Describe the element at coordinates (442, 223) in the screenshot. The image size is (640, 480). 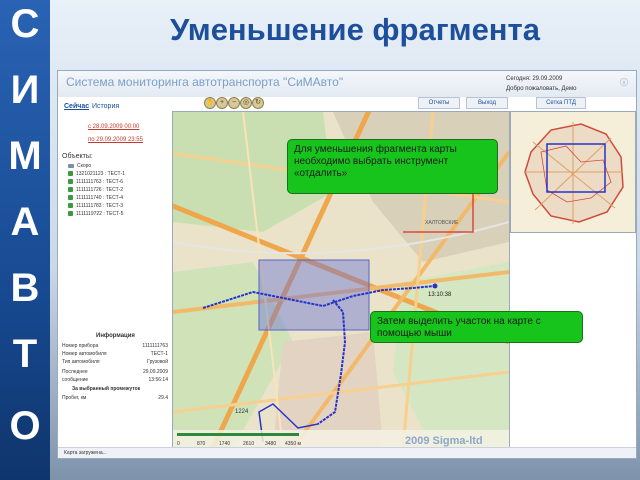
I see `place-label: ХАЛТОВСКИЕ` at that location.